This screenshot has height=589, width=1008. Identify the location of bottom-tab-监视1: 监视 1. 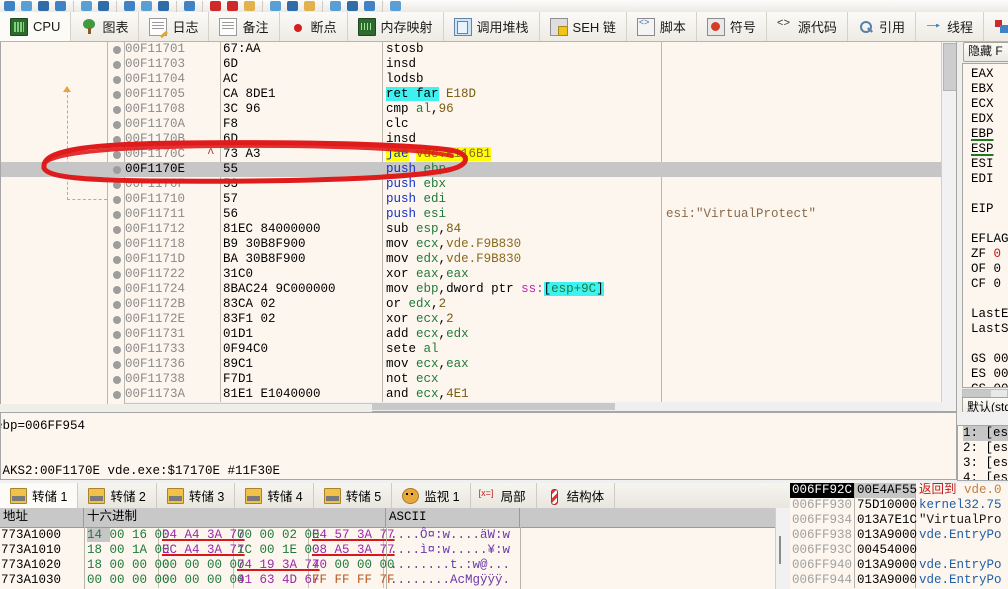
(431, 495).